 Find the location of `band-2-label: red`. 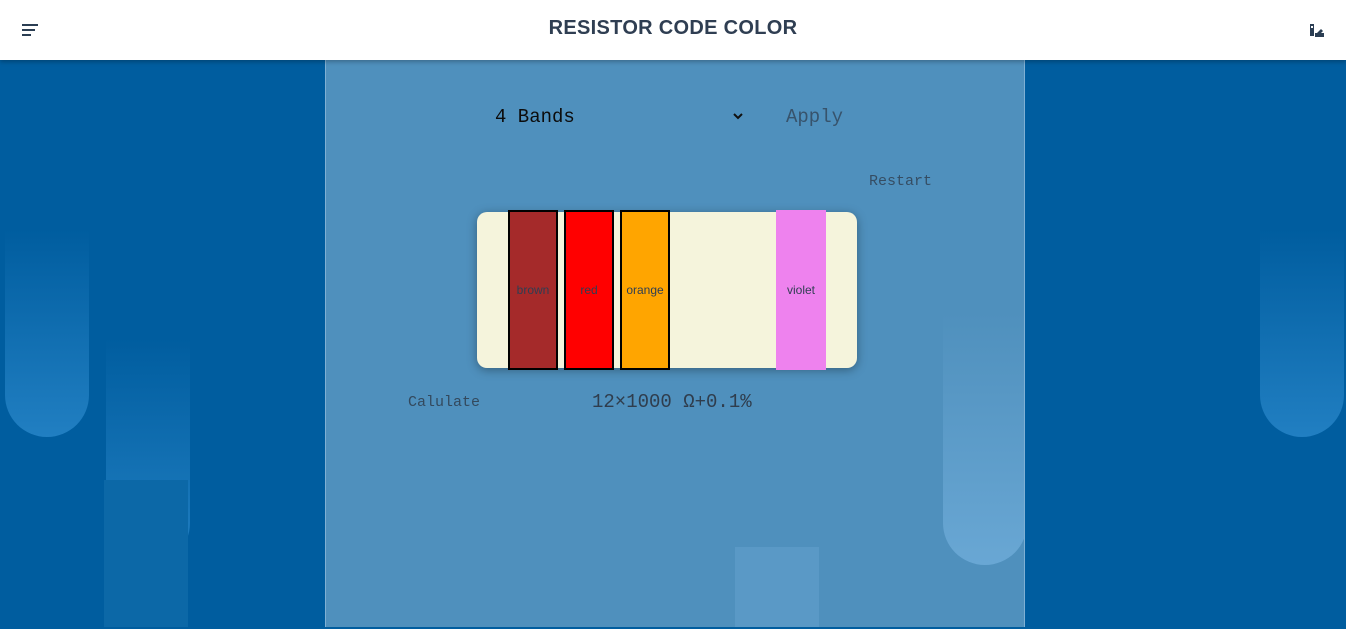

band-2-label: red is located at coordinates (589, 290).